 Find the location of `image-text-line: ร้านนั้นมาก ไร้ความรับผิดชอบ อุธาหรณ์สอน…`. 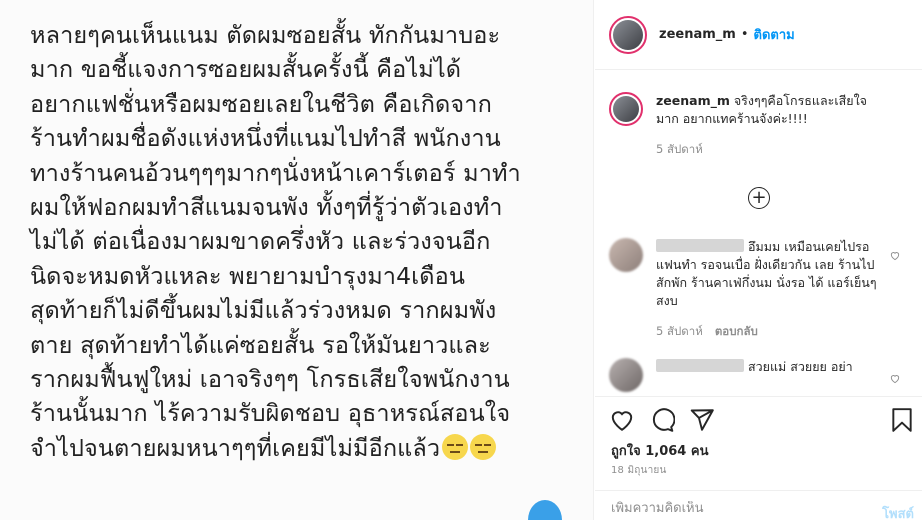

image-text-line: ร้านนั้นมาก ไร้ความรับผิดชอบ อุธาหรณ์สอน… is located at coordinates (270, 413).